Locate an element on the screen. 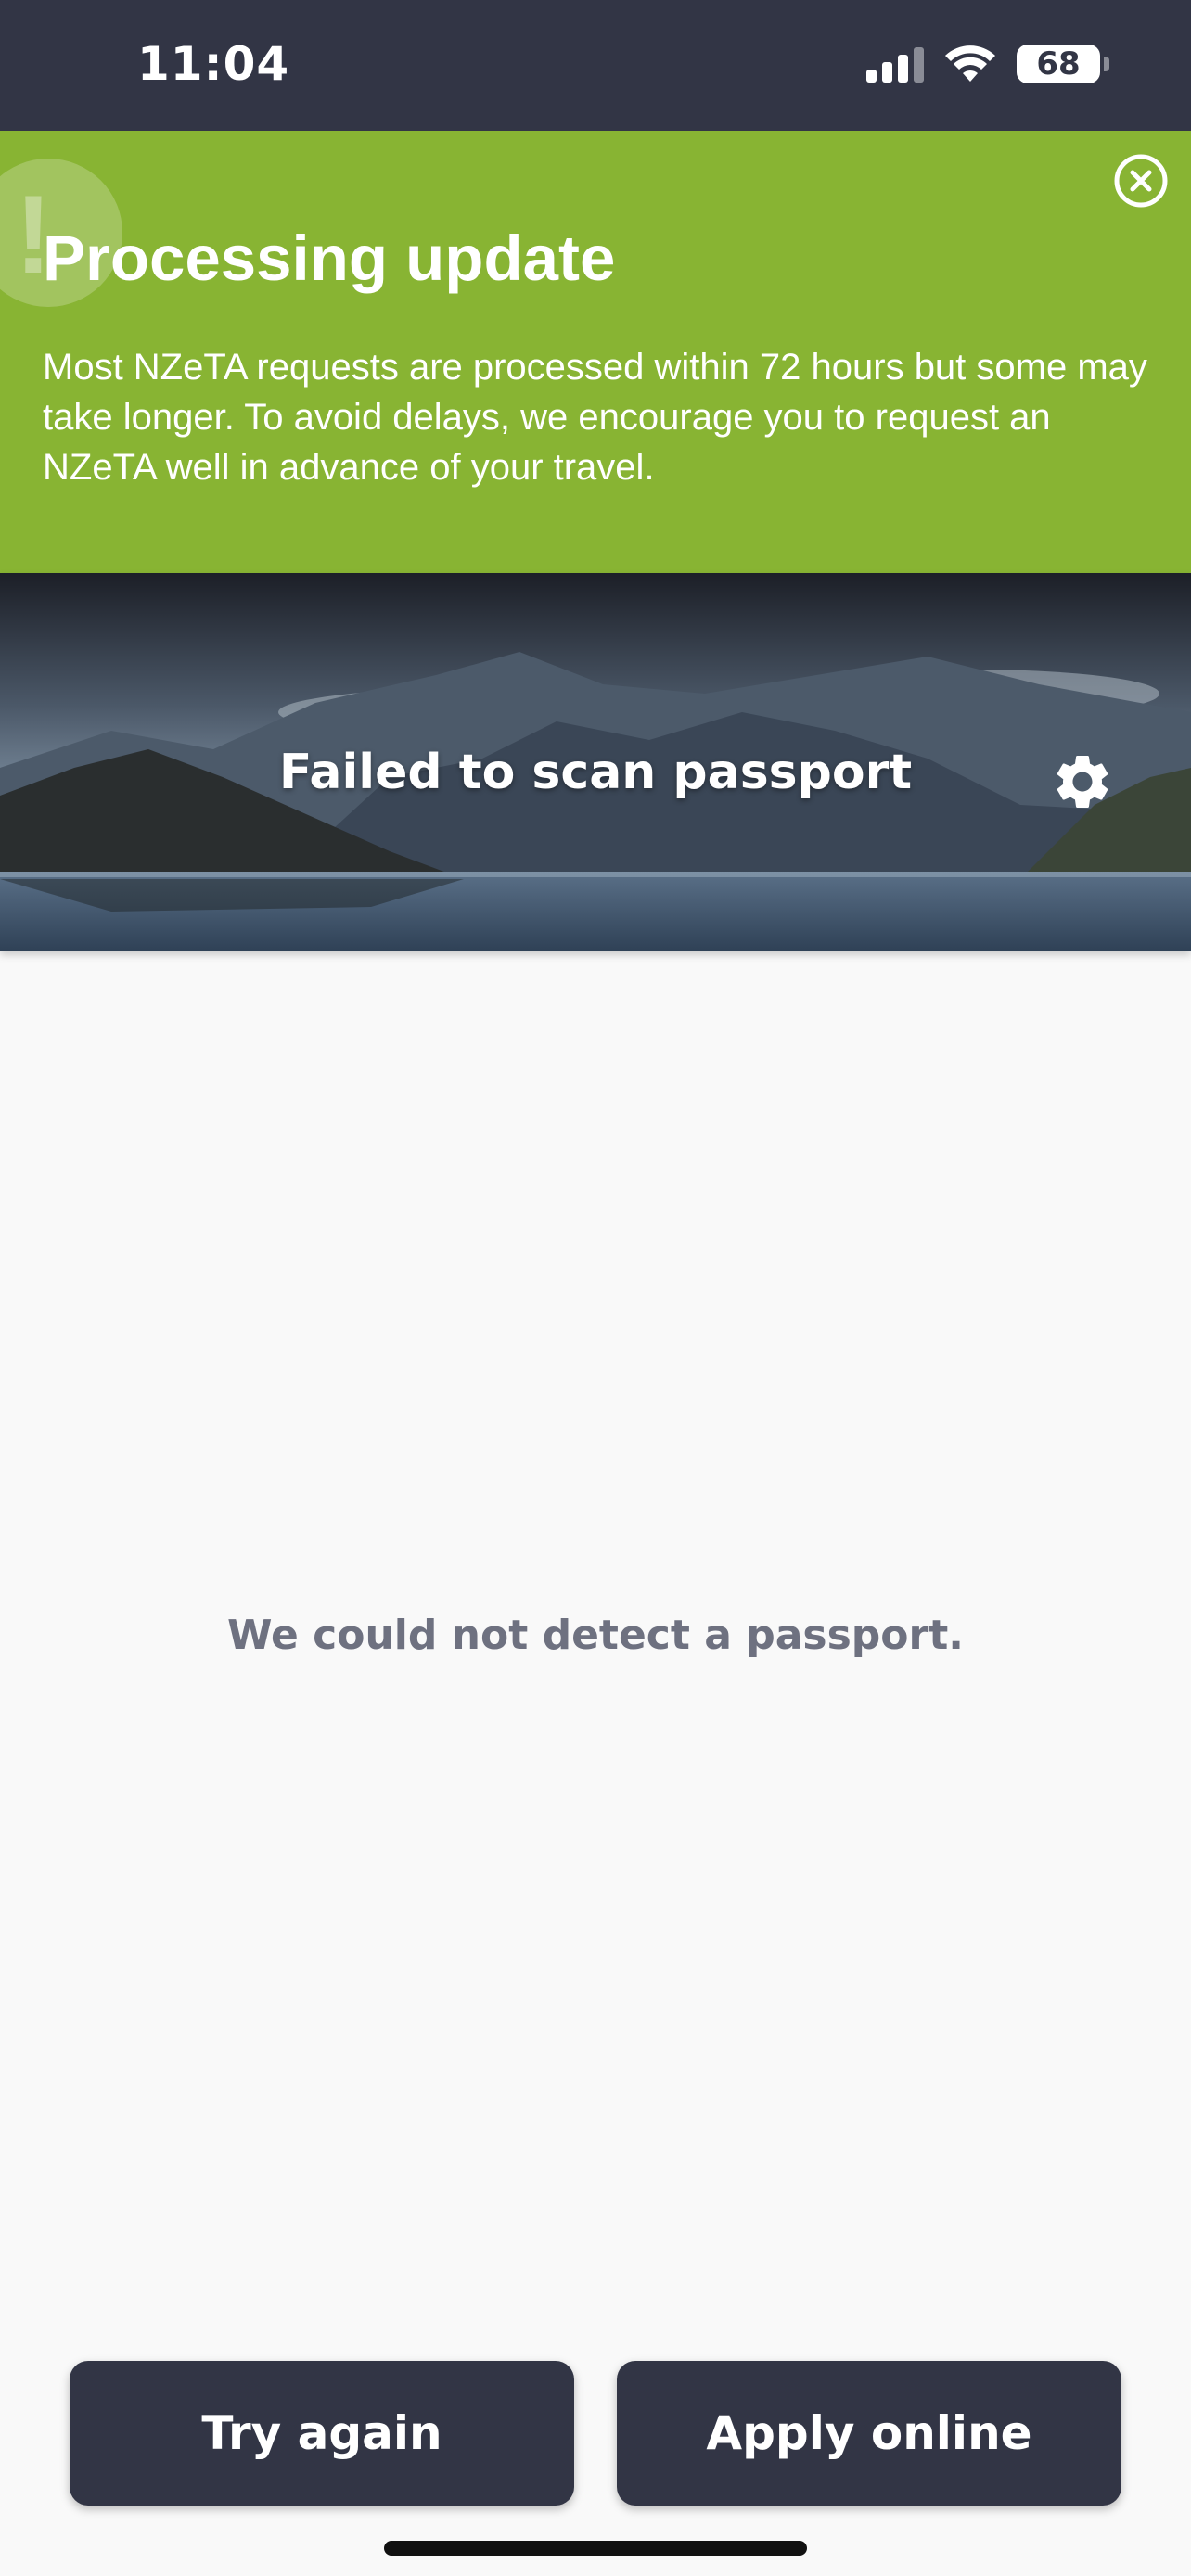  apply-online-button: Apply online is located at coordinates (869, 2433).